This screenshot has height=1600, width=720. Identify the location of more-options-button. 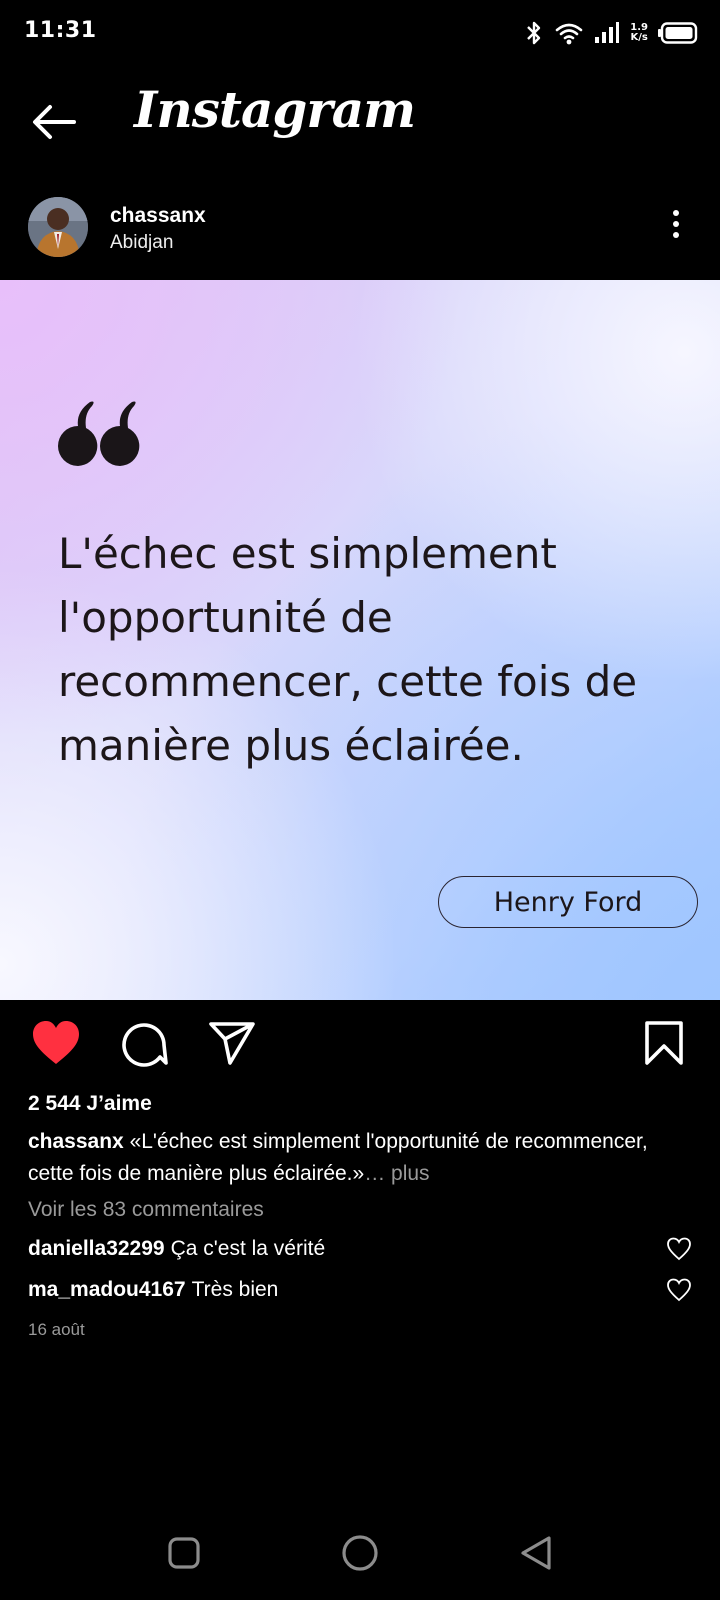
(676, 224).